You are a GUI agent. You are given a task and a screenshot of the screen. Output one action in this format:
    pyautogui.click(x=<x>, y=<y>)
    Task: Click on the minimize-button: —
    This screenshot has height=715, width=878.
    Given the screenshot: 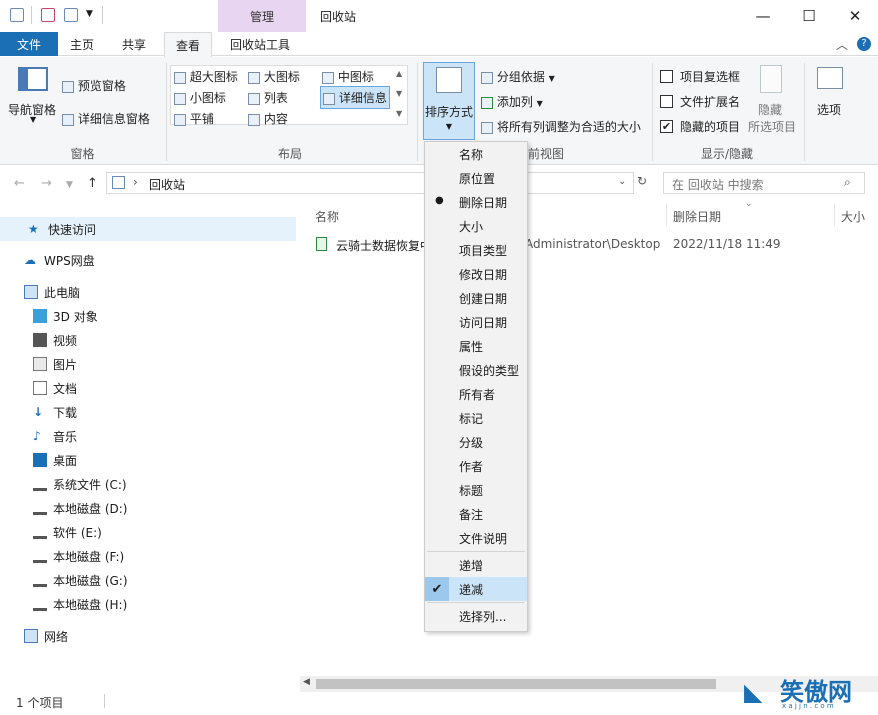 What is the action you would take?
    pyautogui.click(x=763, y=16)
    